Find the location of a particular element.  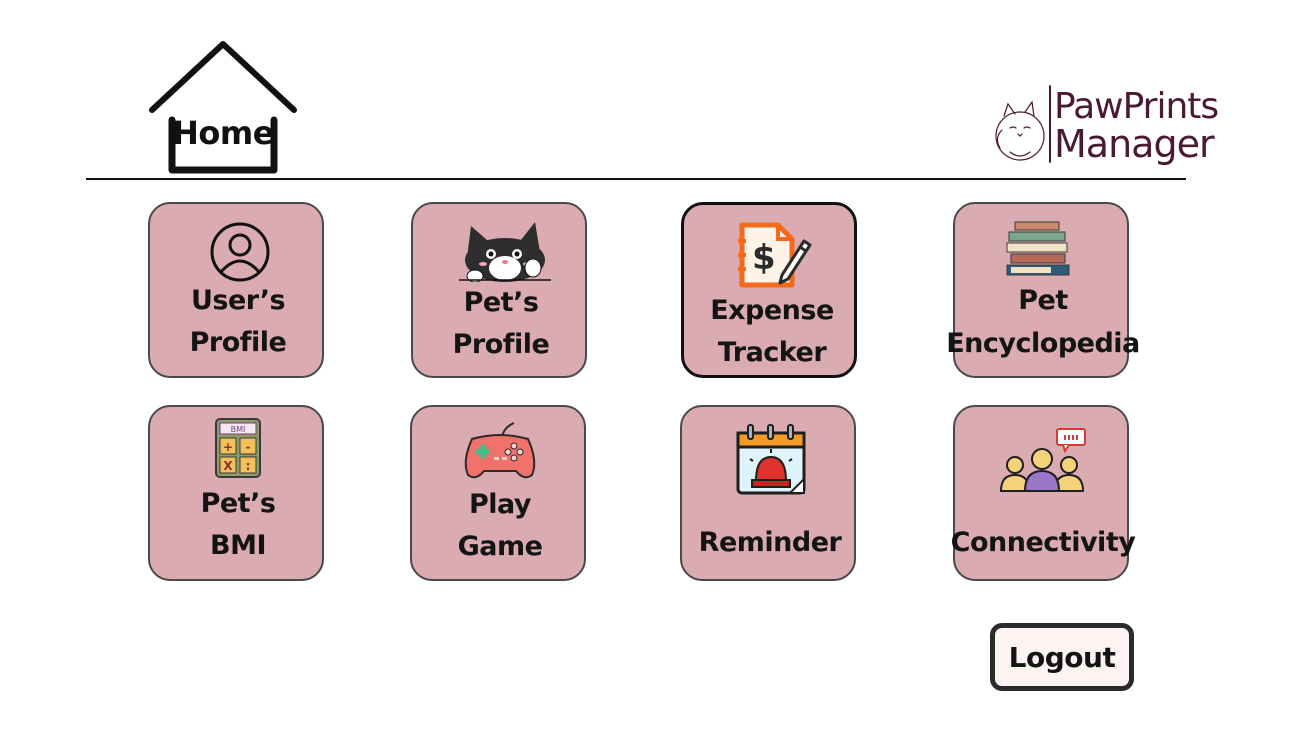

tile-play-game: Play Game is located at coordinates (498, 493).